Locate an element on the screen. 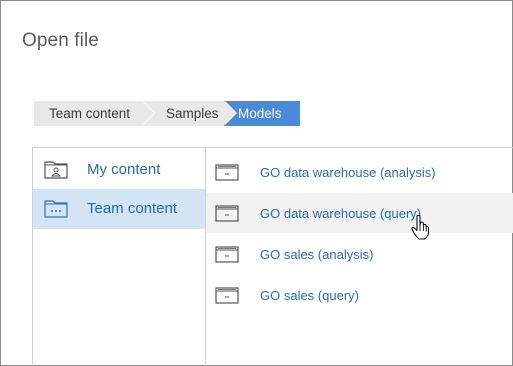 Image resolution: width=513 pixels, height=366 pixels. sidebar-item-my-content: My content is located at coordinates (119, 170).